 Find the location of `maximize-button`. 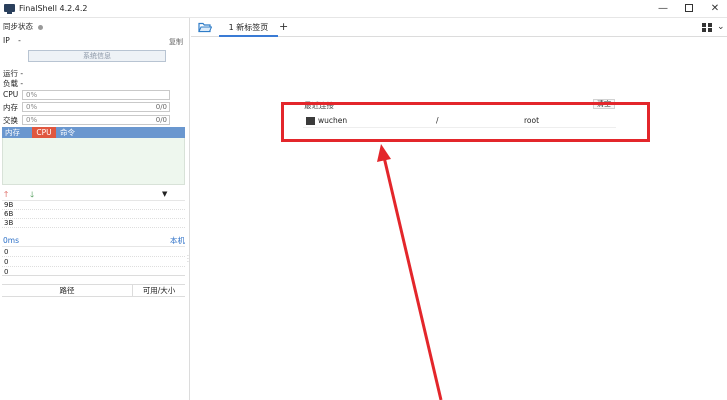

maximize-button is located at coordinates (689, 9).